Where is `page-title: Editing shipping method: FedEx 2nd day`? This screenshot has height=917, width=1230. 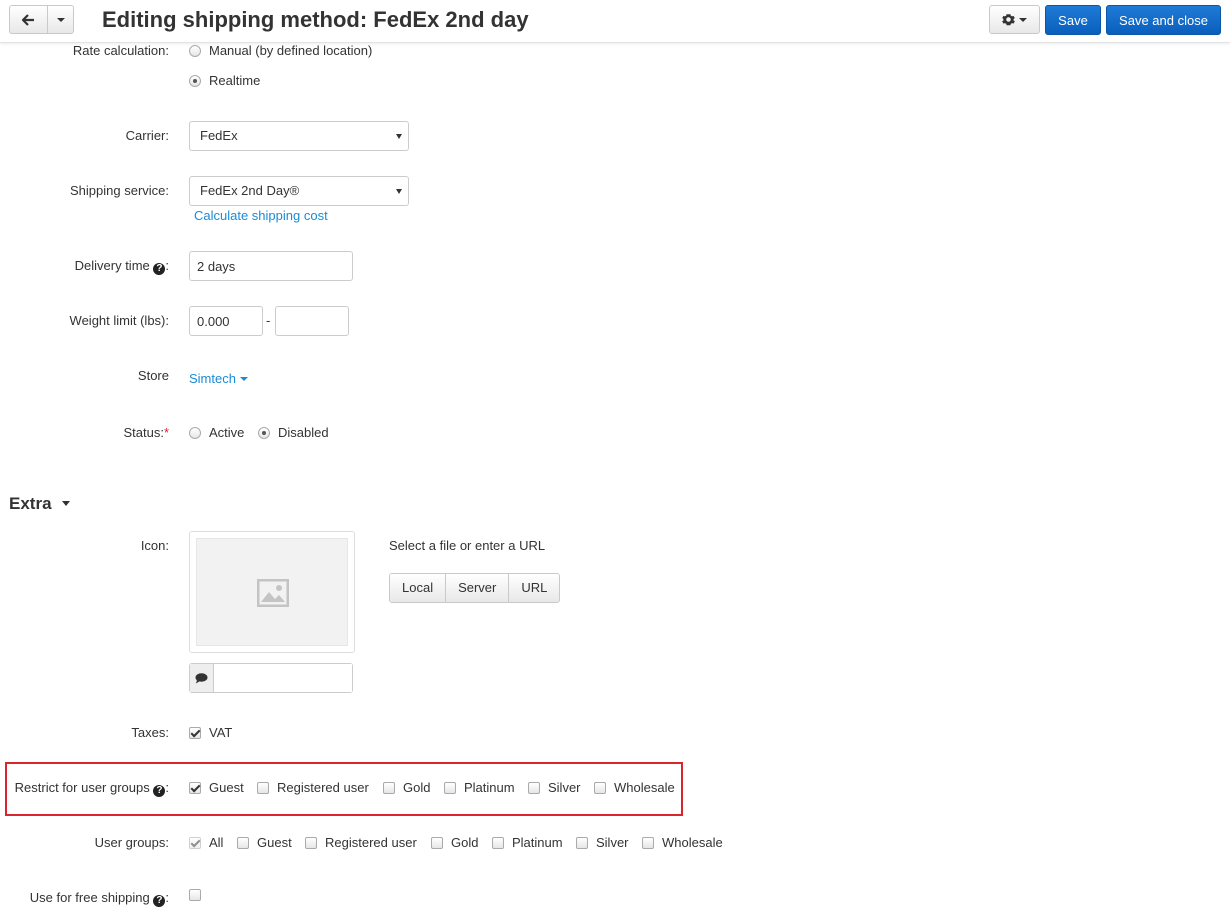
page-title: Editing shipping method: FedEx 2nd day is located at coordinates (315, 19).